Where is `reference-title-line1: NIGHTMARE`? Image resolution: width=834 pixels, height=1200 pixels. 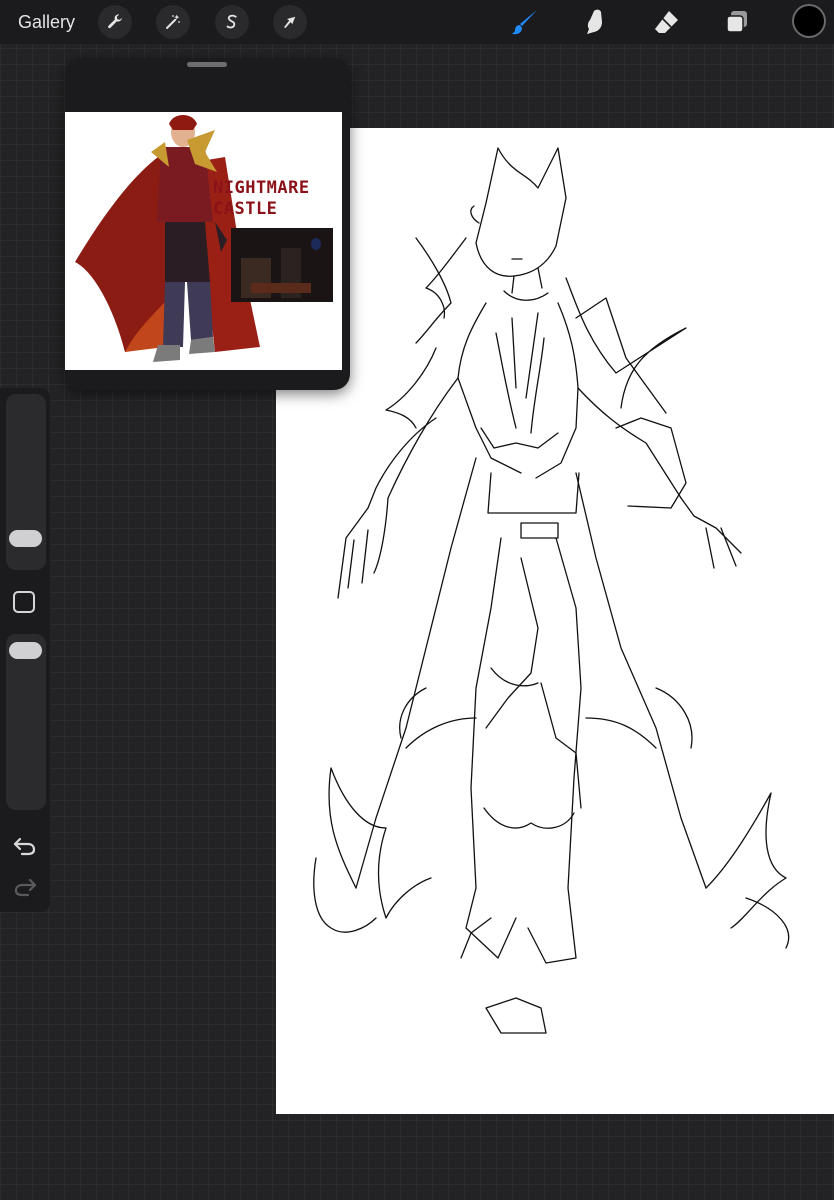
reference-title-line1: NIGHTMARE is located at coordinates (261, 188).